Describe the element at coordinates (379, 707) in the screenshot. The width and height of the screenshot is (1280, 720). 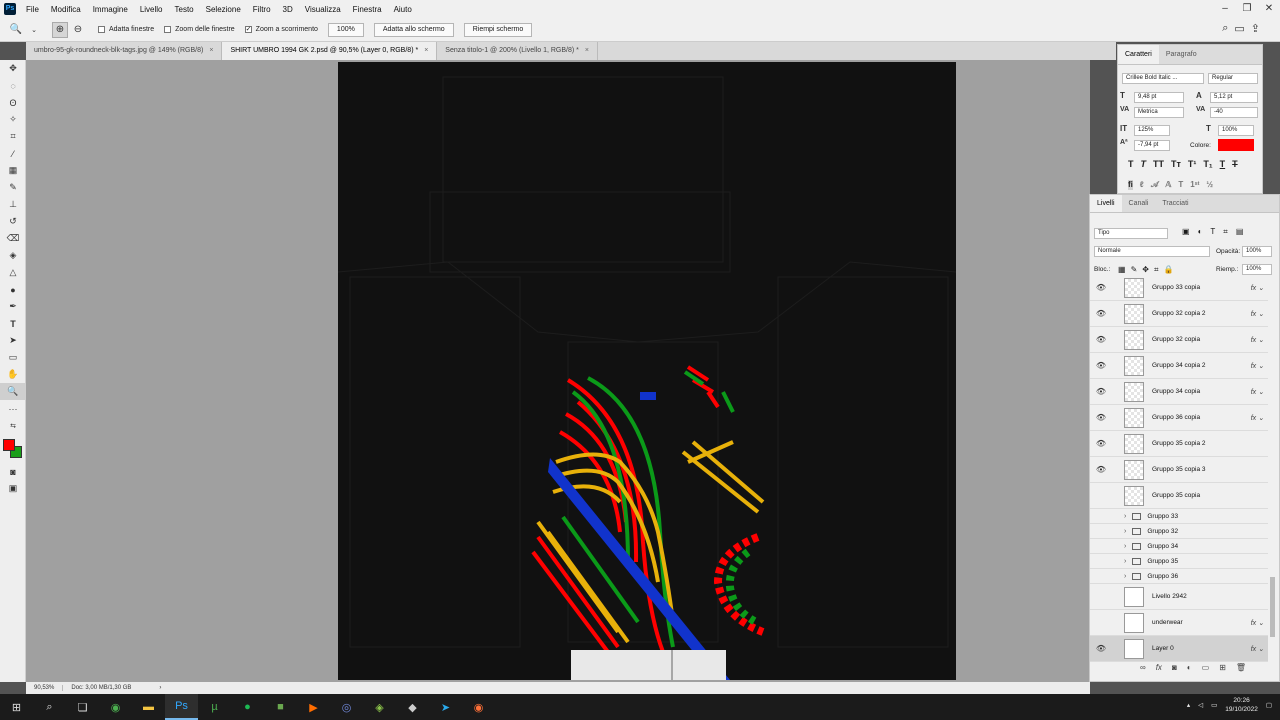
I see `app-icon: ◈` at that location.